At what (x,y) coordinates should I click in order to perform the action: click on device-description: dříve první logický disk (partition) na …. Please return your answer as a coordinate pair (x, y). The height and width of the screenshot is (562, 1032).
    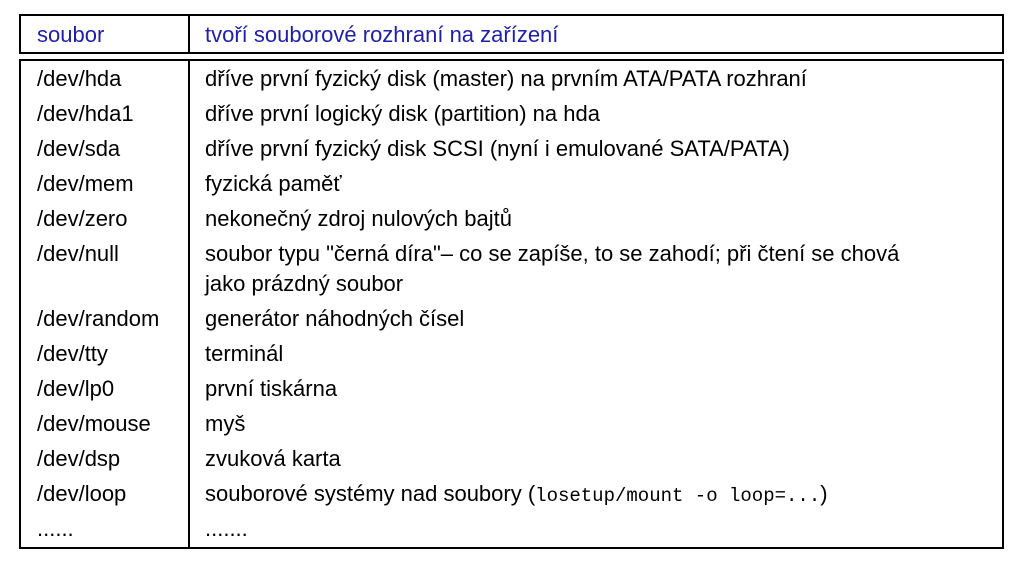
    Looking at the image, I should click on (402, 113).